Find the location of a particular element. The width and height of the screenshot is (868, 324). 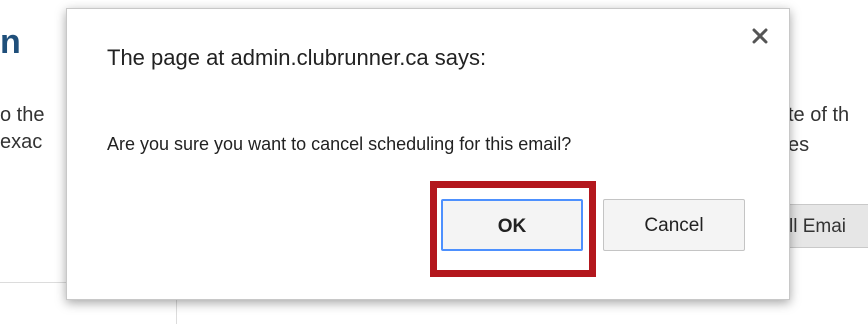

cancel-button: Cancel is located at coordinates (674, 225).